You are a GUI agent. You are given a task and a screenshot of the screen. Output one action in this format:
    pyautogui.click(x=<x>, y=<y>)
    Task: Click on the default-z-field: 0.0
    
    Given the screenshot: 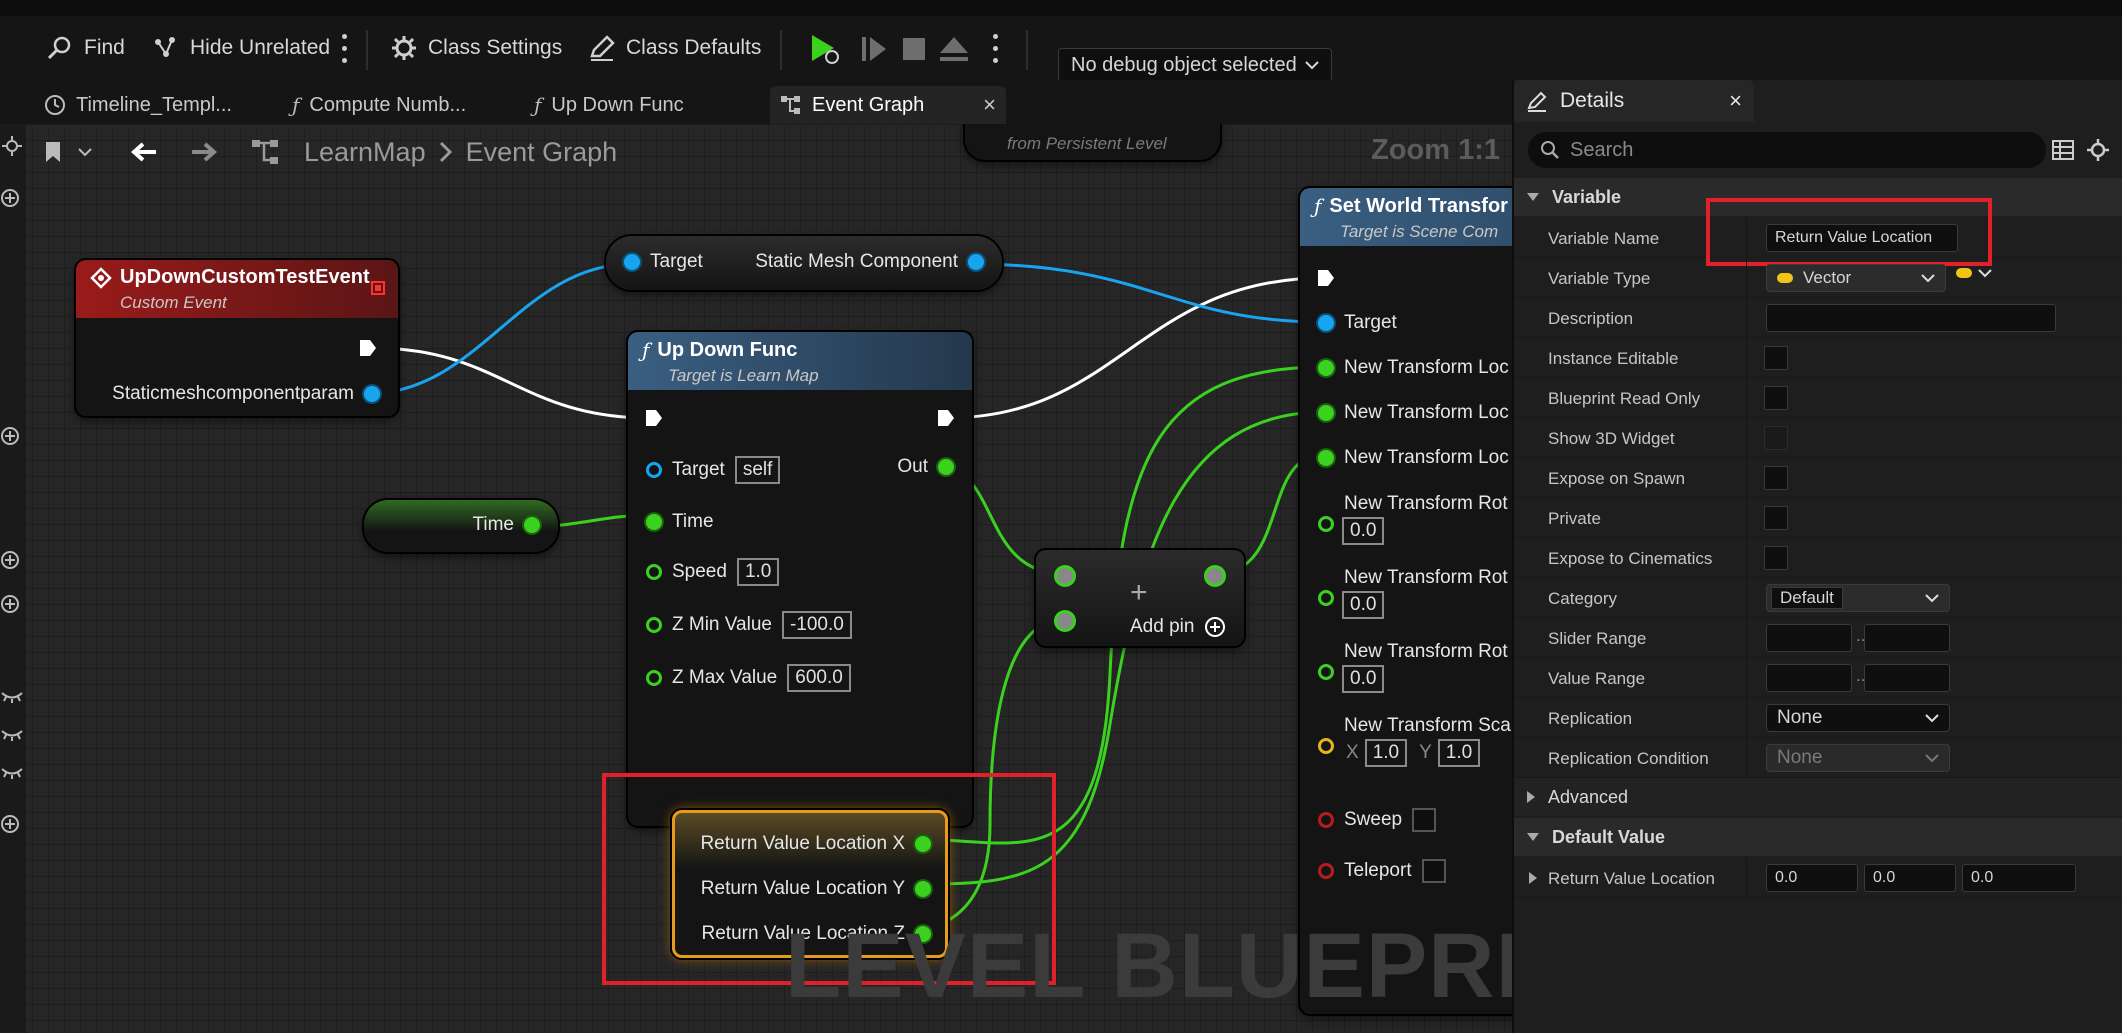 What is the action you would take?
    pyautogui.click(x=2019, y=878)
    